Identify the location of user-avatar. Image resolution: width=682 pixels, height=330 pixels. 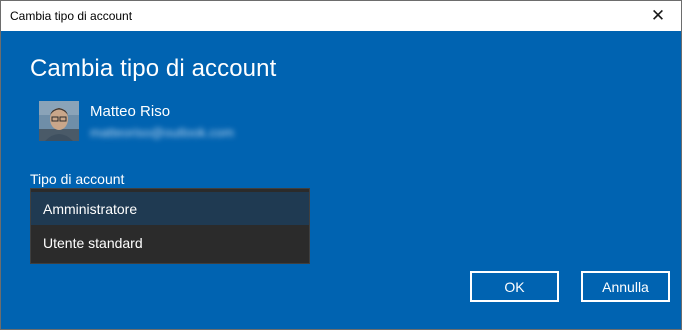
(59, 121).